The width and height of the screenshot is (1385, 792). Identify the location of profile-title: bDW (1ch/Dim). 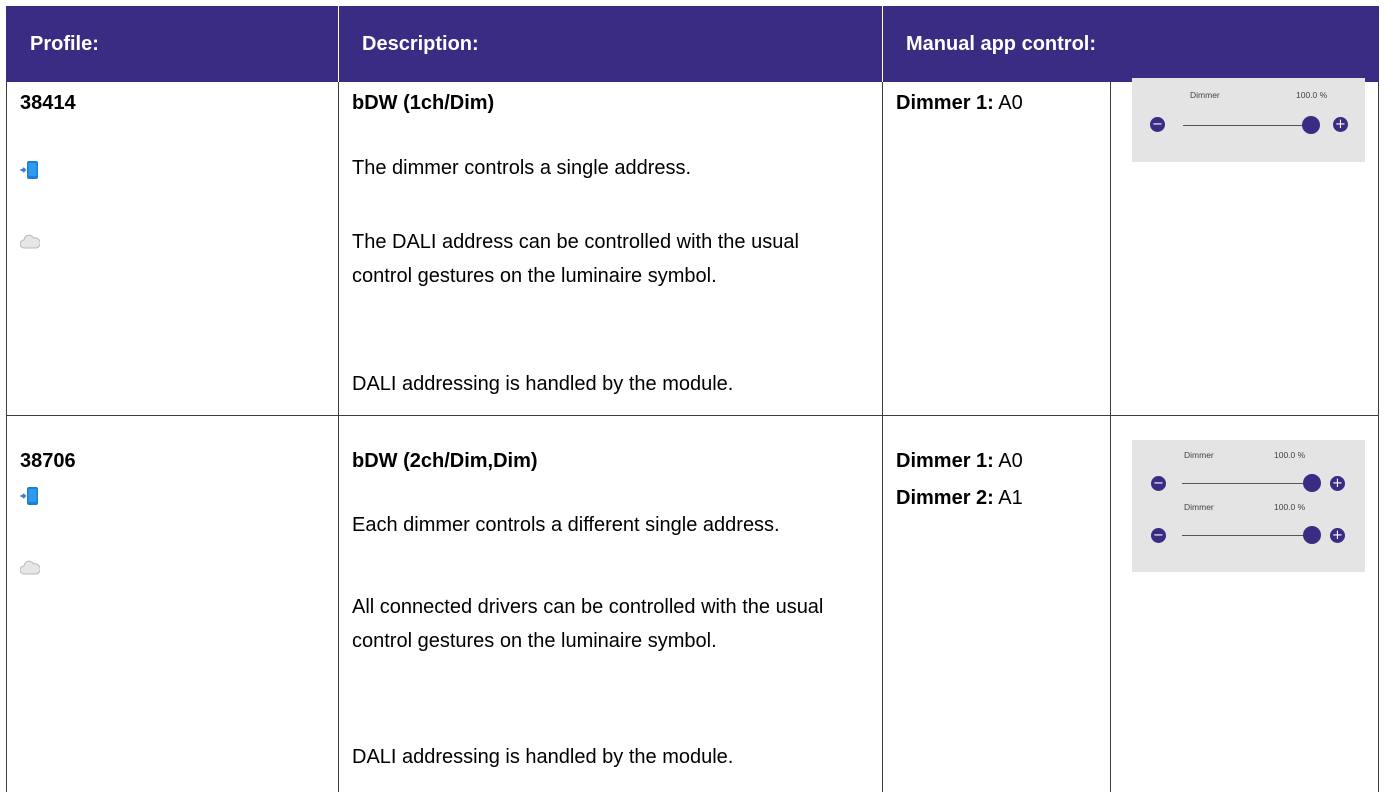
(423, 103).